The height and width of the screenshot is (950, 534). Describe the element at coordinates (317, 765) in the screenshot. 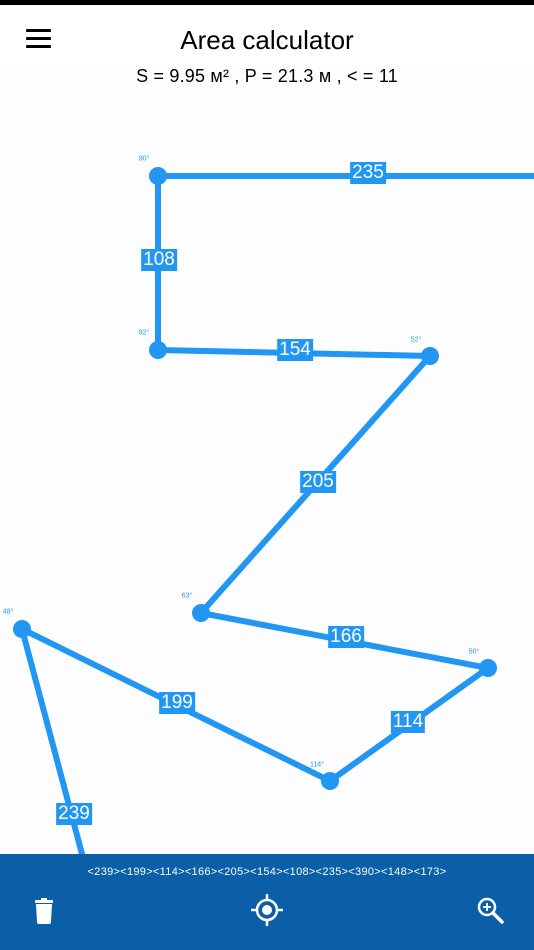

I see `angle-label: 114°` at that location.